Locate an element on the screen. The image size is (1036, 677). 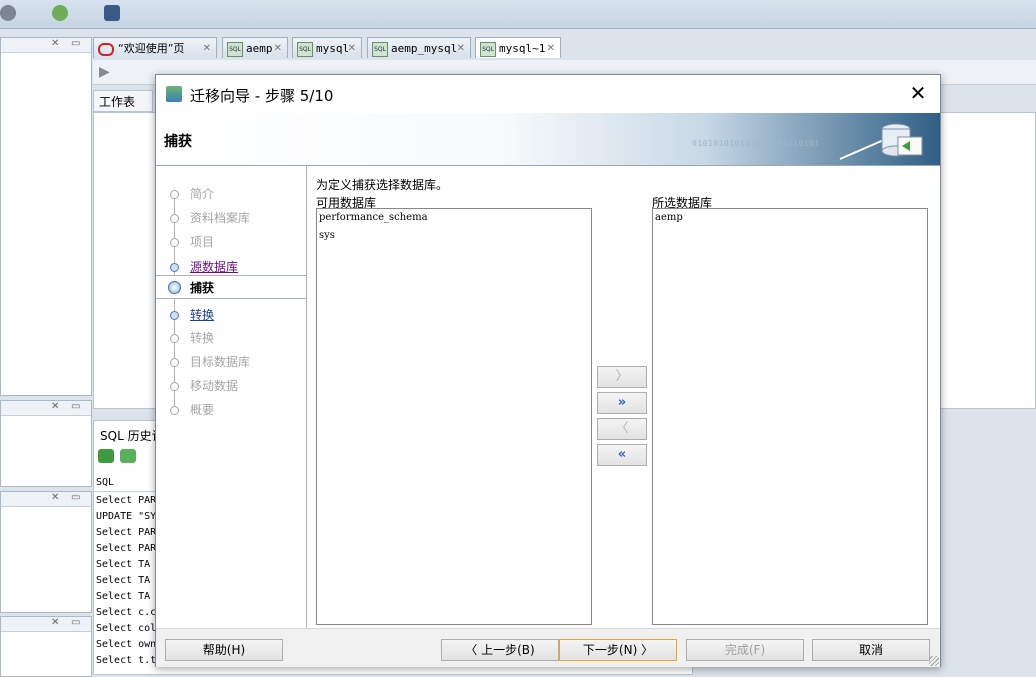
step-convert: 转换 is located at coordinates (231, 314).